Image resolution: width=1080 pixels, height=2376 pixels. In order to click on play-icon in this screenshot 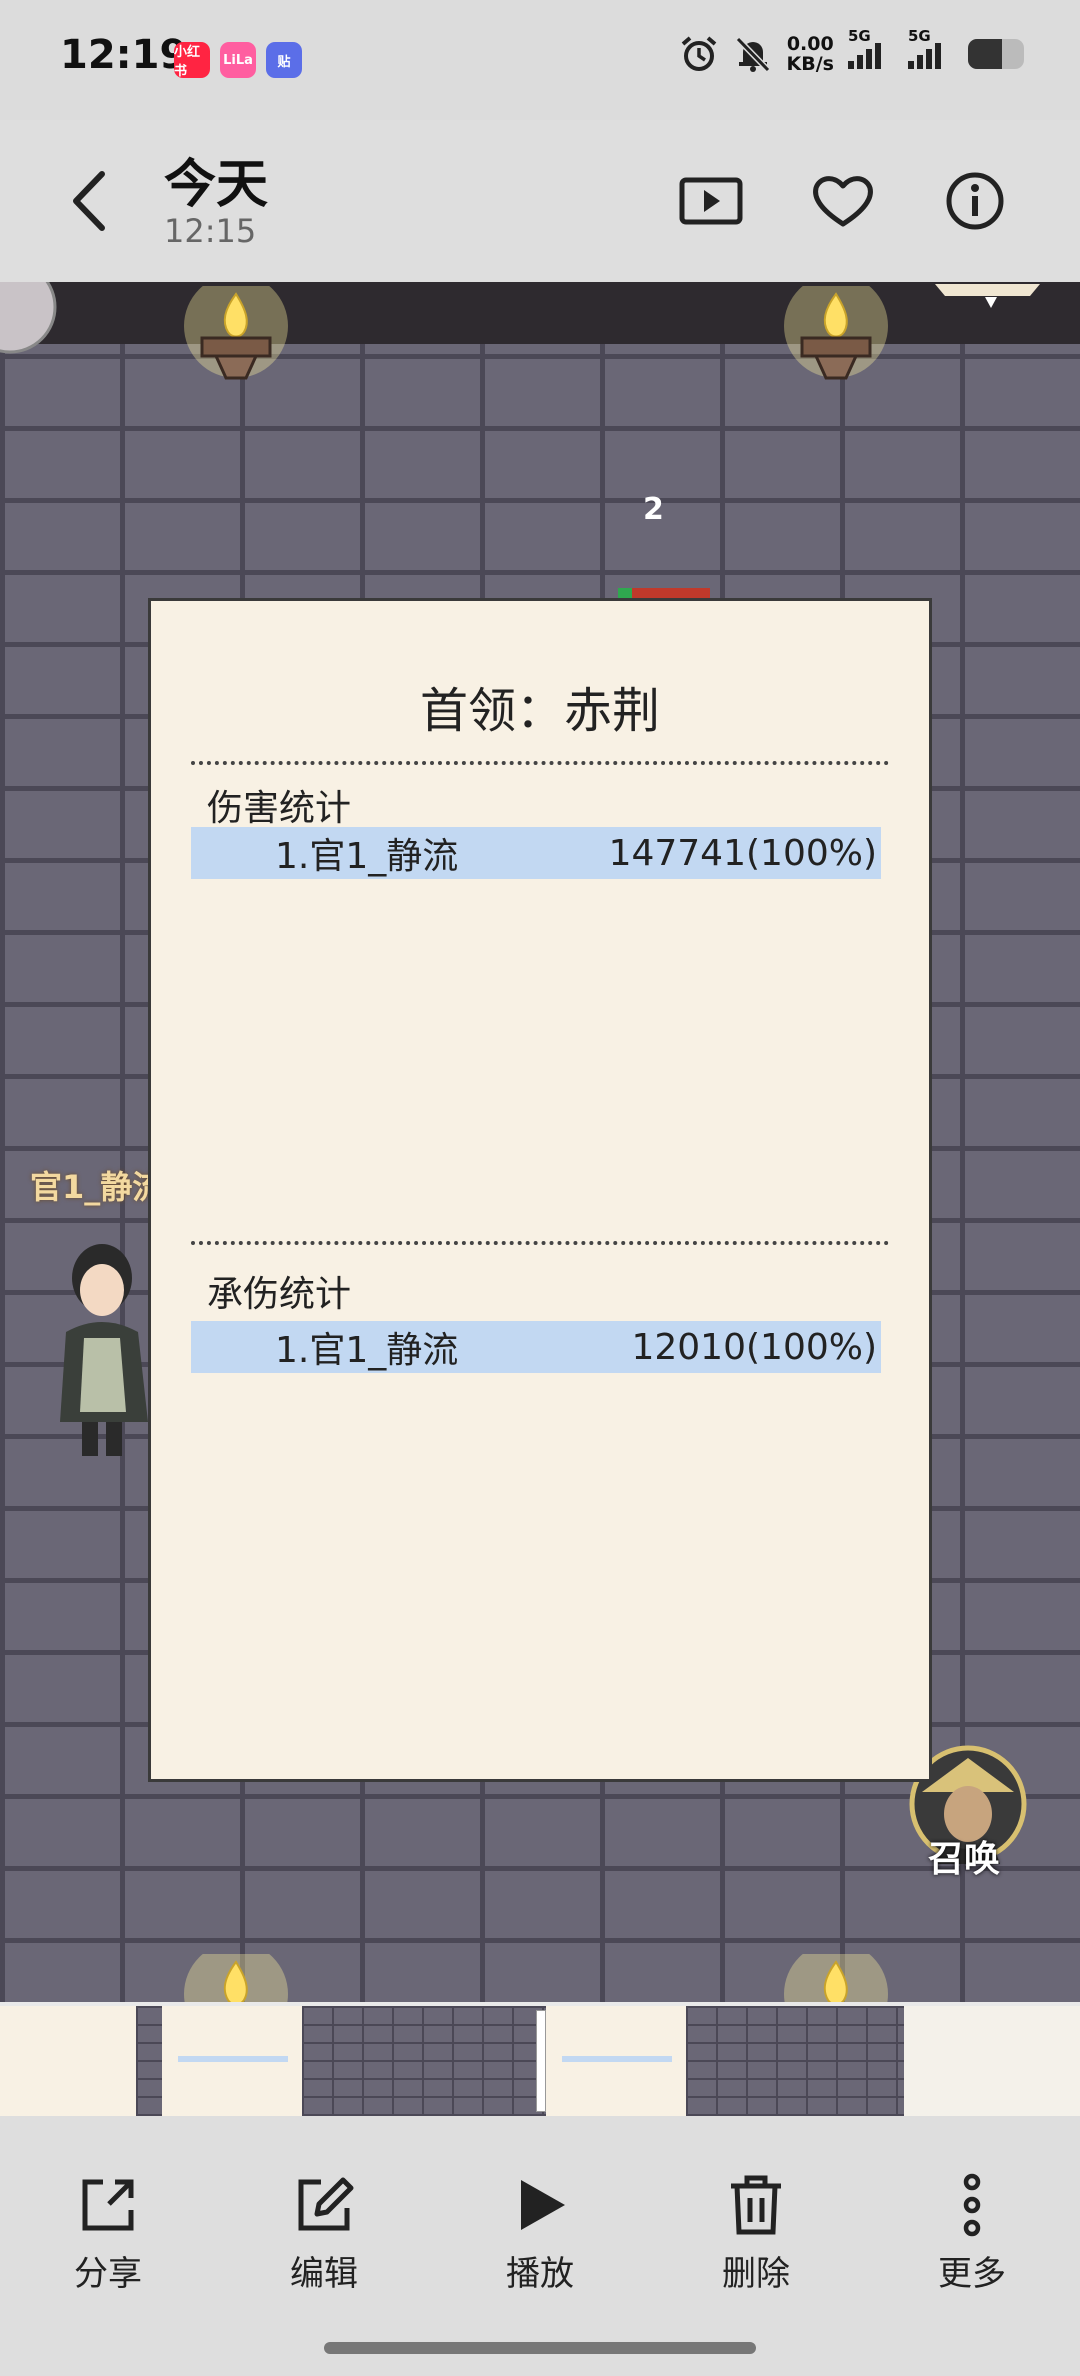, I will do `click(543, 2205)`.